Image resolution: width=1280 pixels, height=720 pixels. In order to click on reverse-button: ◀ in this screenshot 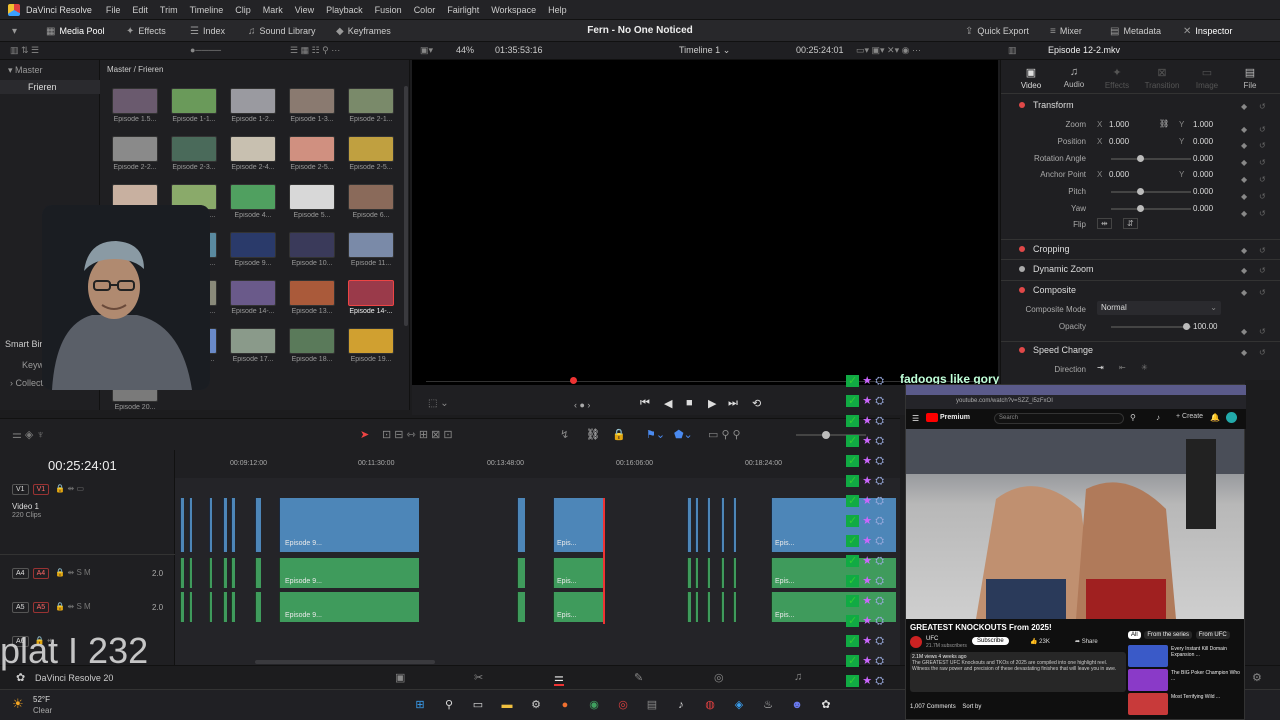, I will do `click(668, 403)`.